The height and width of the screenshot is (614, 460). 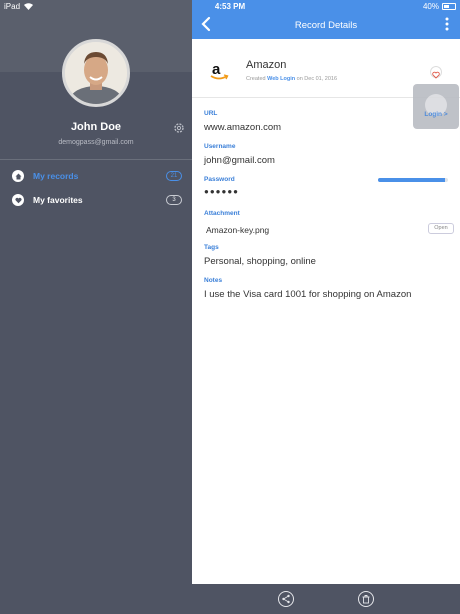 I want to click on sidebar-item-label: My favorites, so click(x=58, y=200).